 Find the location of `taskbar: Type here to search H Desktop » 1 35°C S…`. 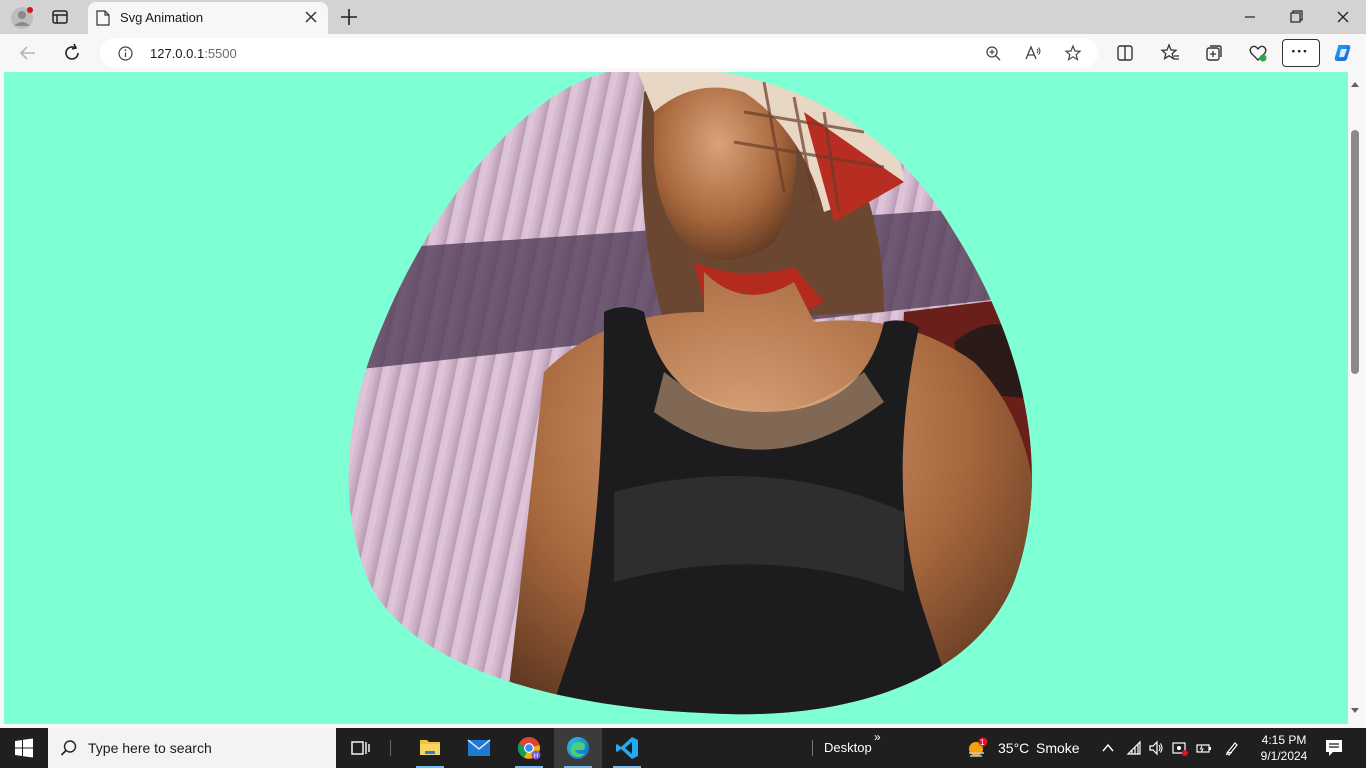

taskbar: Type here to search H Desktop » 1 35°C S… is located at coordinates (683, 748).